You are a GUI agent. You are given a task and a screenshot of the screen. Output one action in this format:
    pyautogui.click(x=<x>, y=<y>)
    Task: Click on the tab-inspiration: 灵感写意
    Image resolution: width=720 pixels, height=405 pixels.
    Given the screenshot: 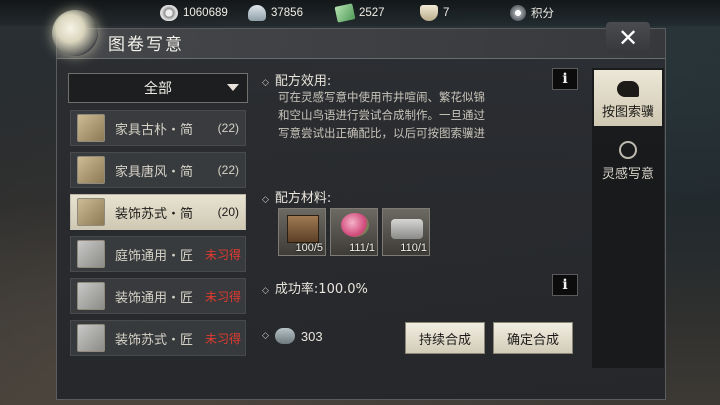 What is the action you would take?
    pyautogui.click(x=628, y=160)
    